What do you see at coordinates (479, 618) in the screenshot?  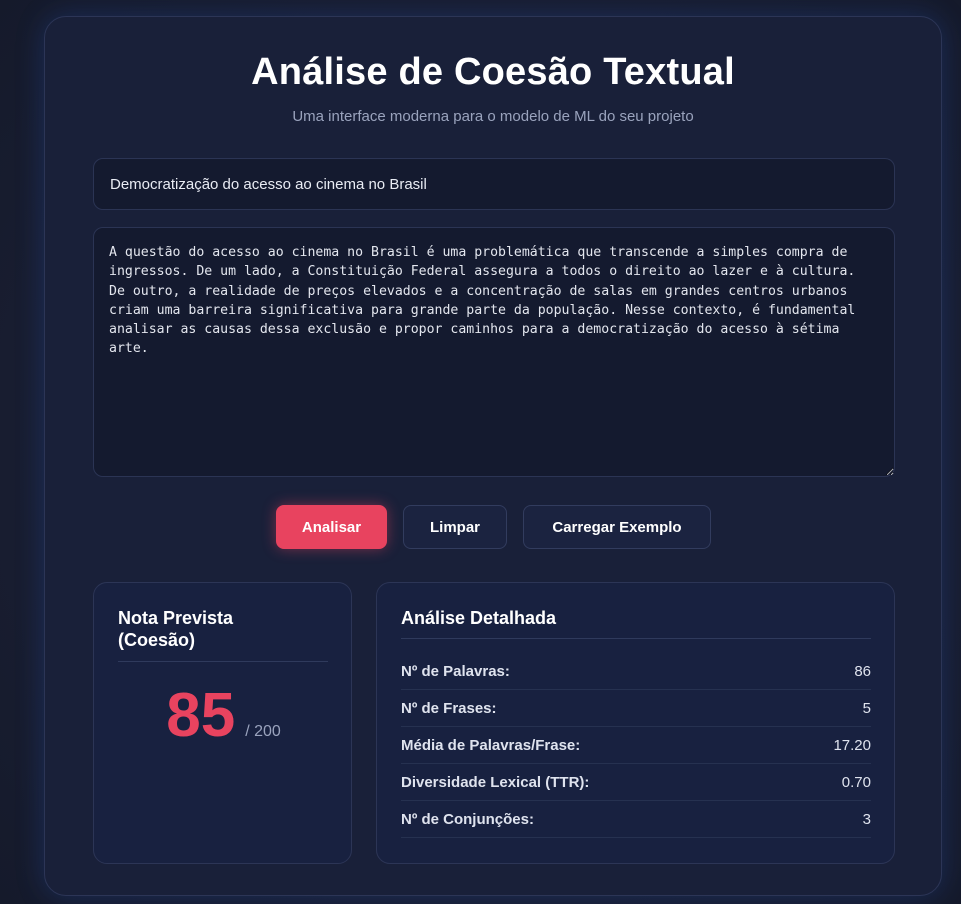 I see `detail-heading: Análise Detalhada` at bounding box center [479, 618].